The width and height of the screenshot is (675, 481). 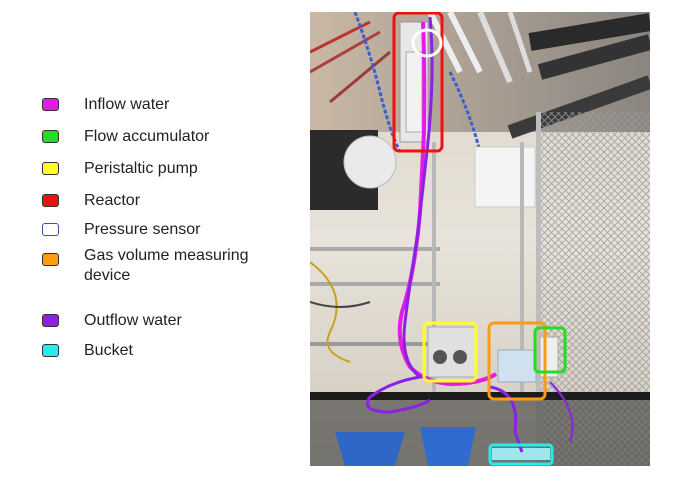 I want to click on legend-label-bucket: Bucket, so click(x=108, y=350).